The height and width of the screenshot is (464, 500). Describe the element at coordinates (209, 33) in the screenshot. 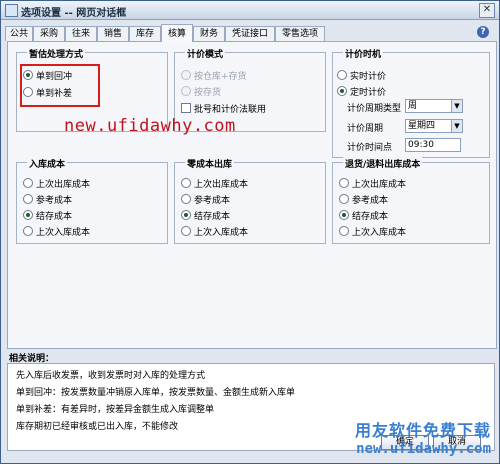

I see `tab-finance: 财务` at that location.